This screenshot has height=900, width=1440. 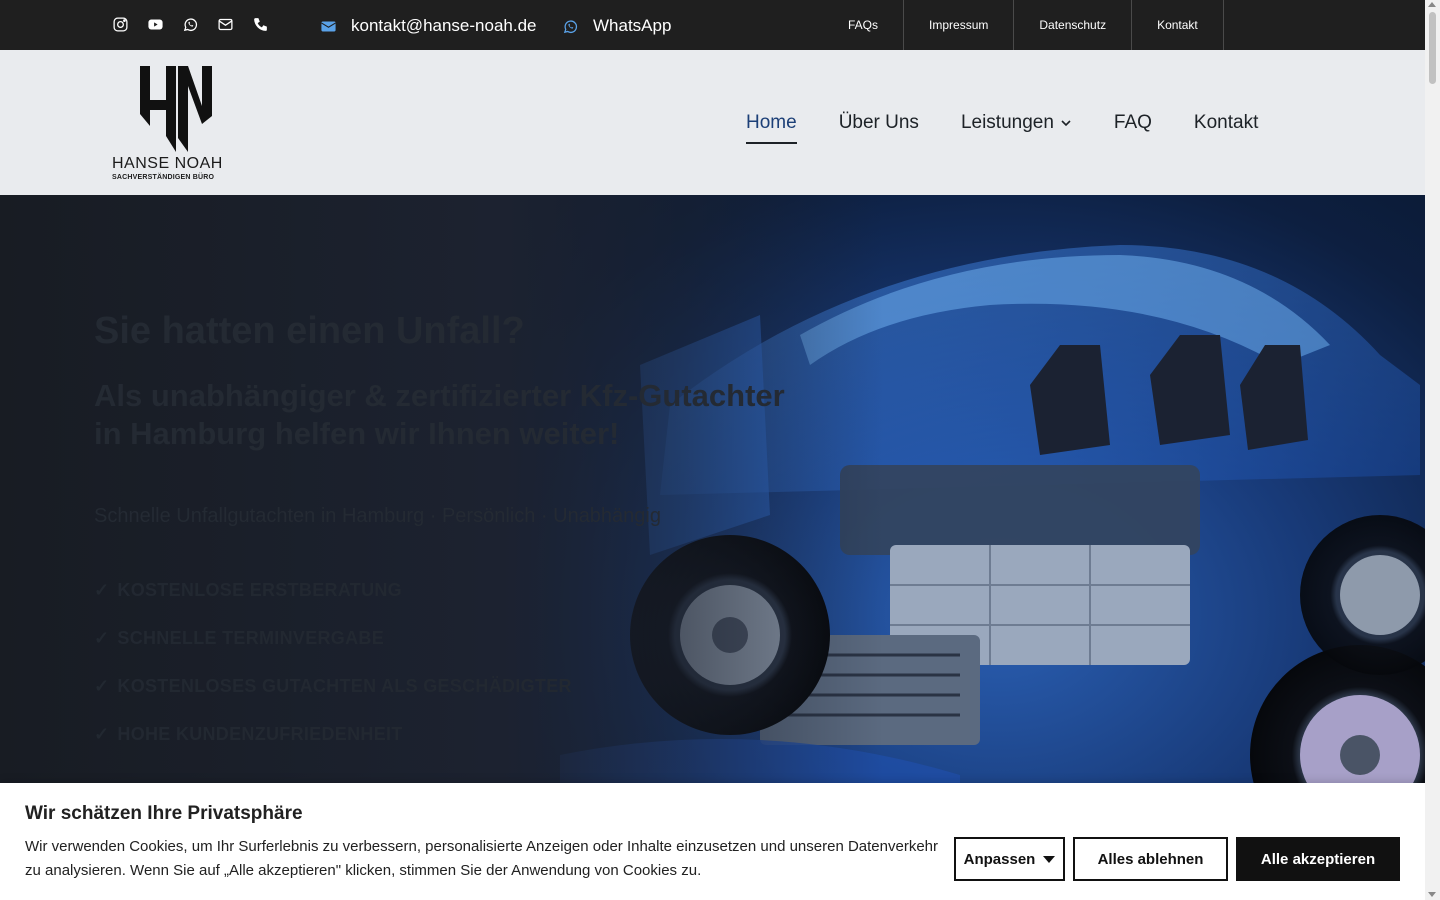 What do you see at coordinates (1049, 859) in the screenshot?
I see `caret-down-icon` at bounding box center [1049, 859].